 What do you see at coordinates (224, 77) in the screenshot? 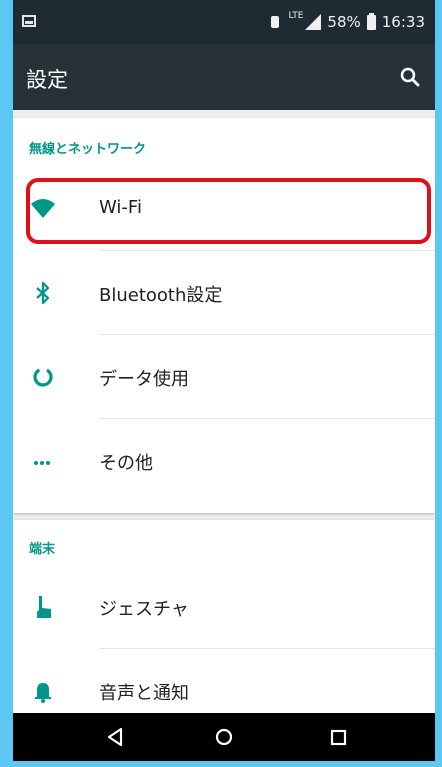
I see `app-bar: 設定` at bounding box center [224, 77].